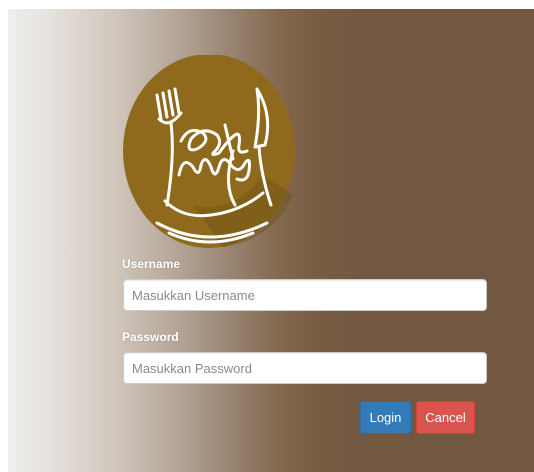 This screenshot has width=534, height=472. What do you see at coordinates (305, 368) in the screenshot?
I see `password-input` at bounding box center [305, 368].